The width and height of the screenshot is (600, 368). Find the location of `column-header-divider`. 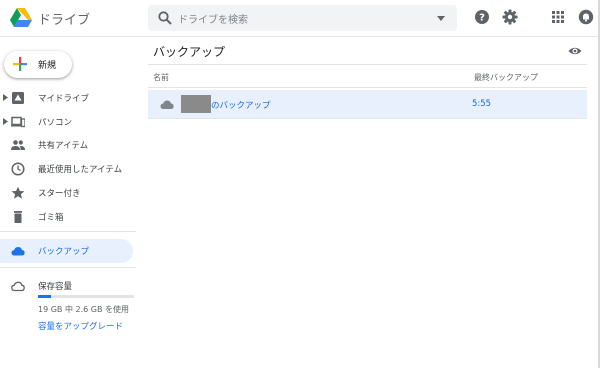

column-header-divider is located at coordinates (367, 87).